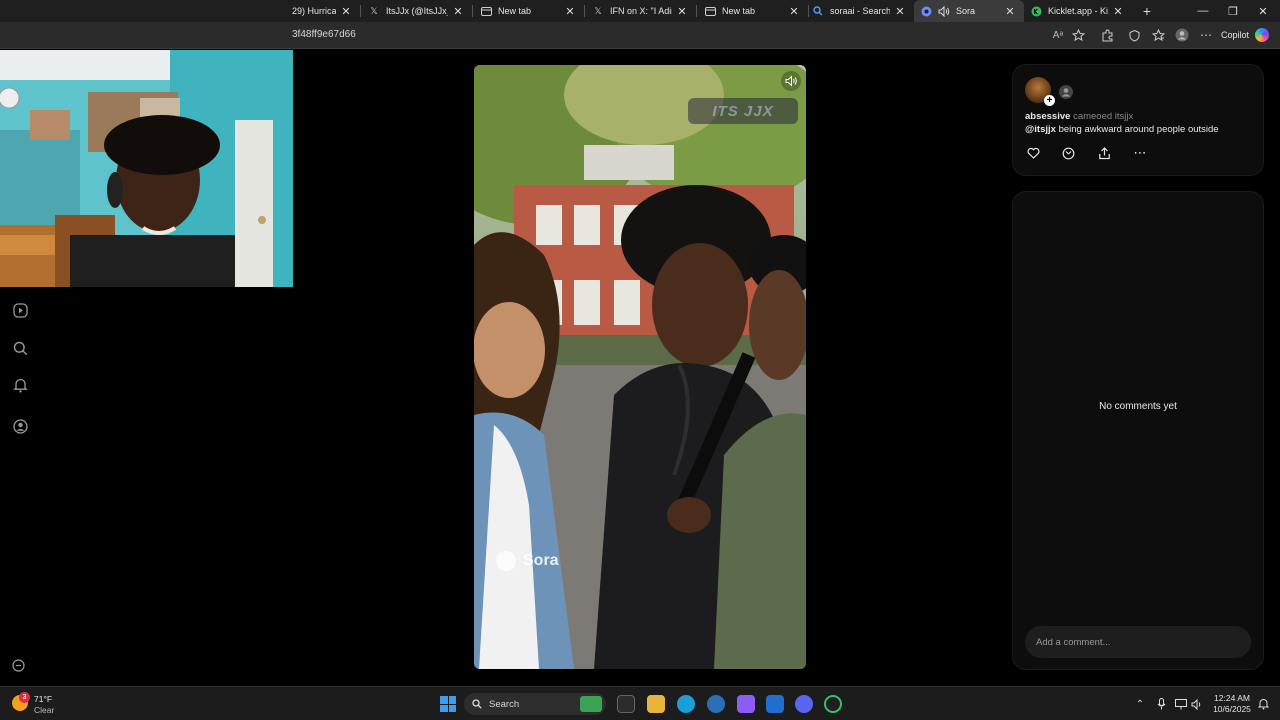 This screenshot has height=720, width=1280. I want to click on sora-watermark: Sora, so click(527, 561).